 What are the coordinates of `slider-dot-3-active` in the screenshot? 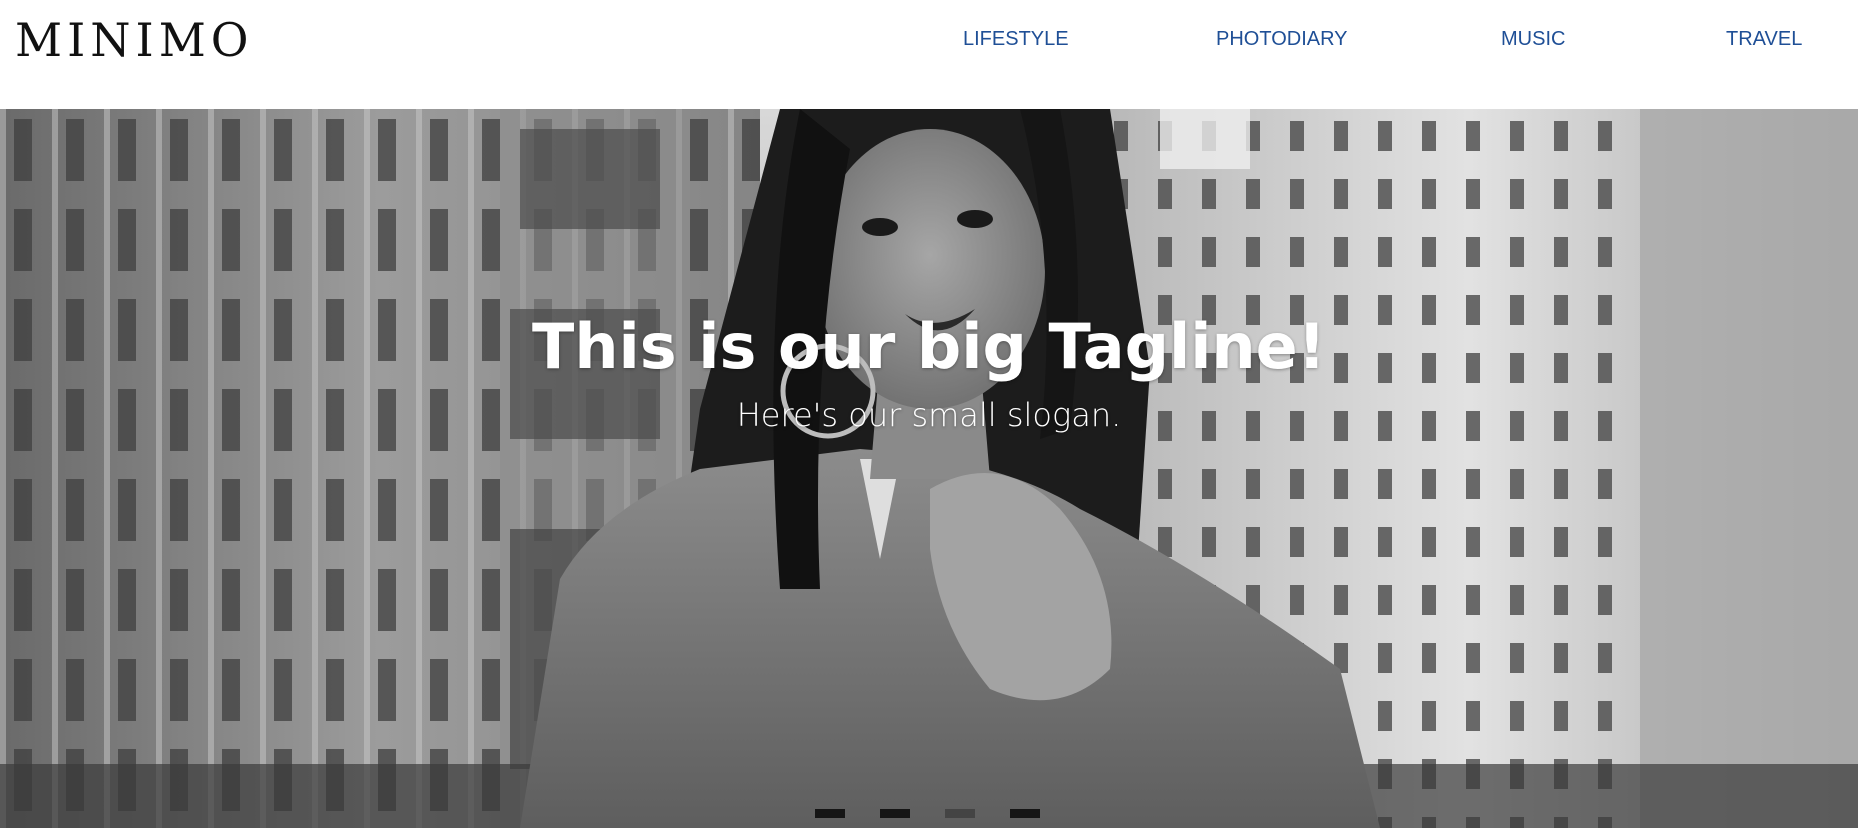 It's located at (960, 813).